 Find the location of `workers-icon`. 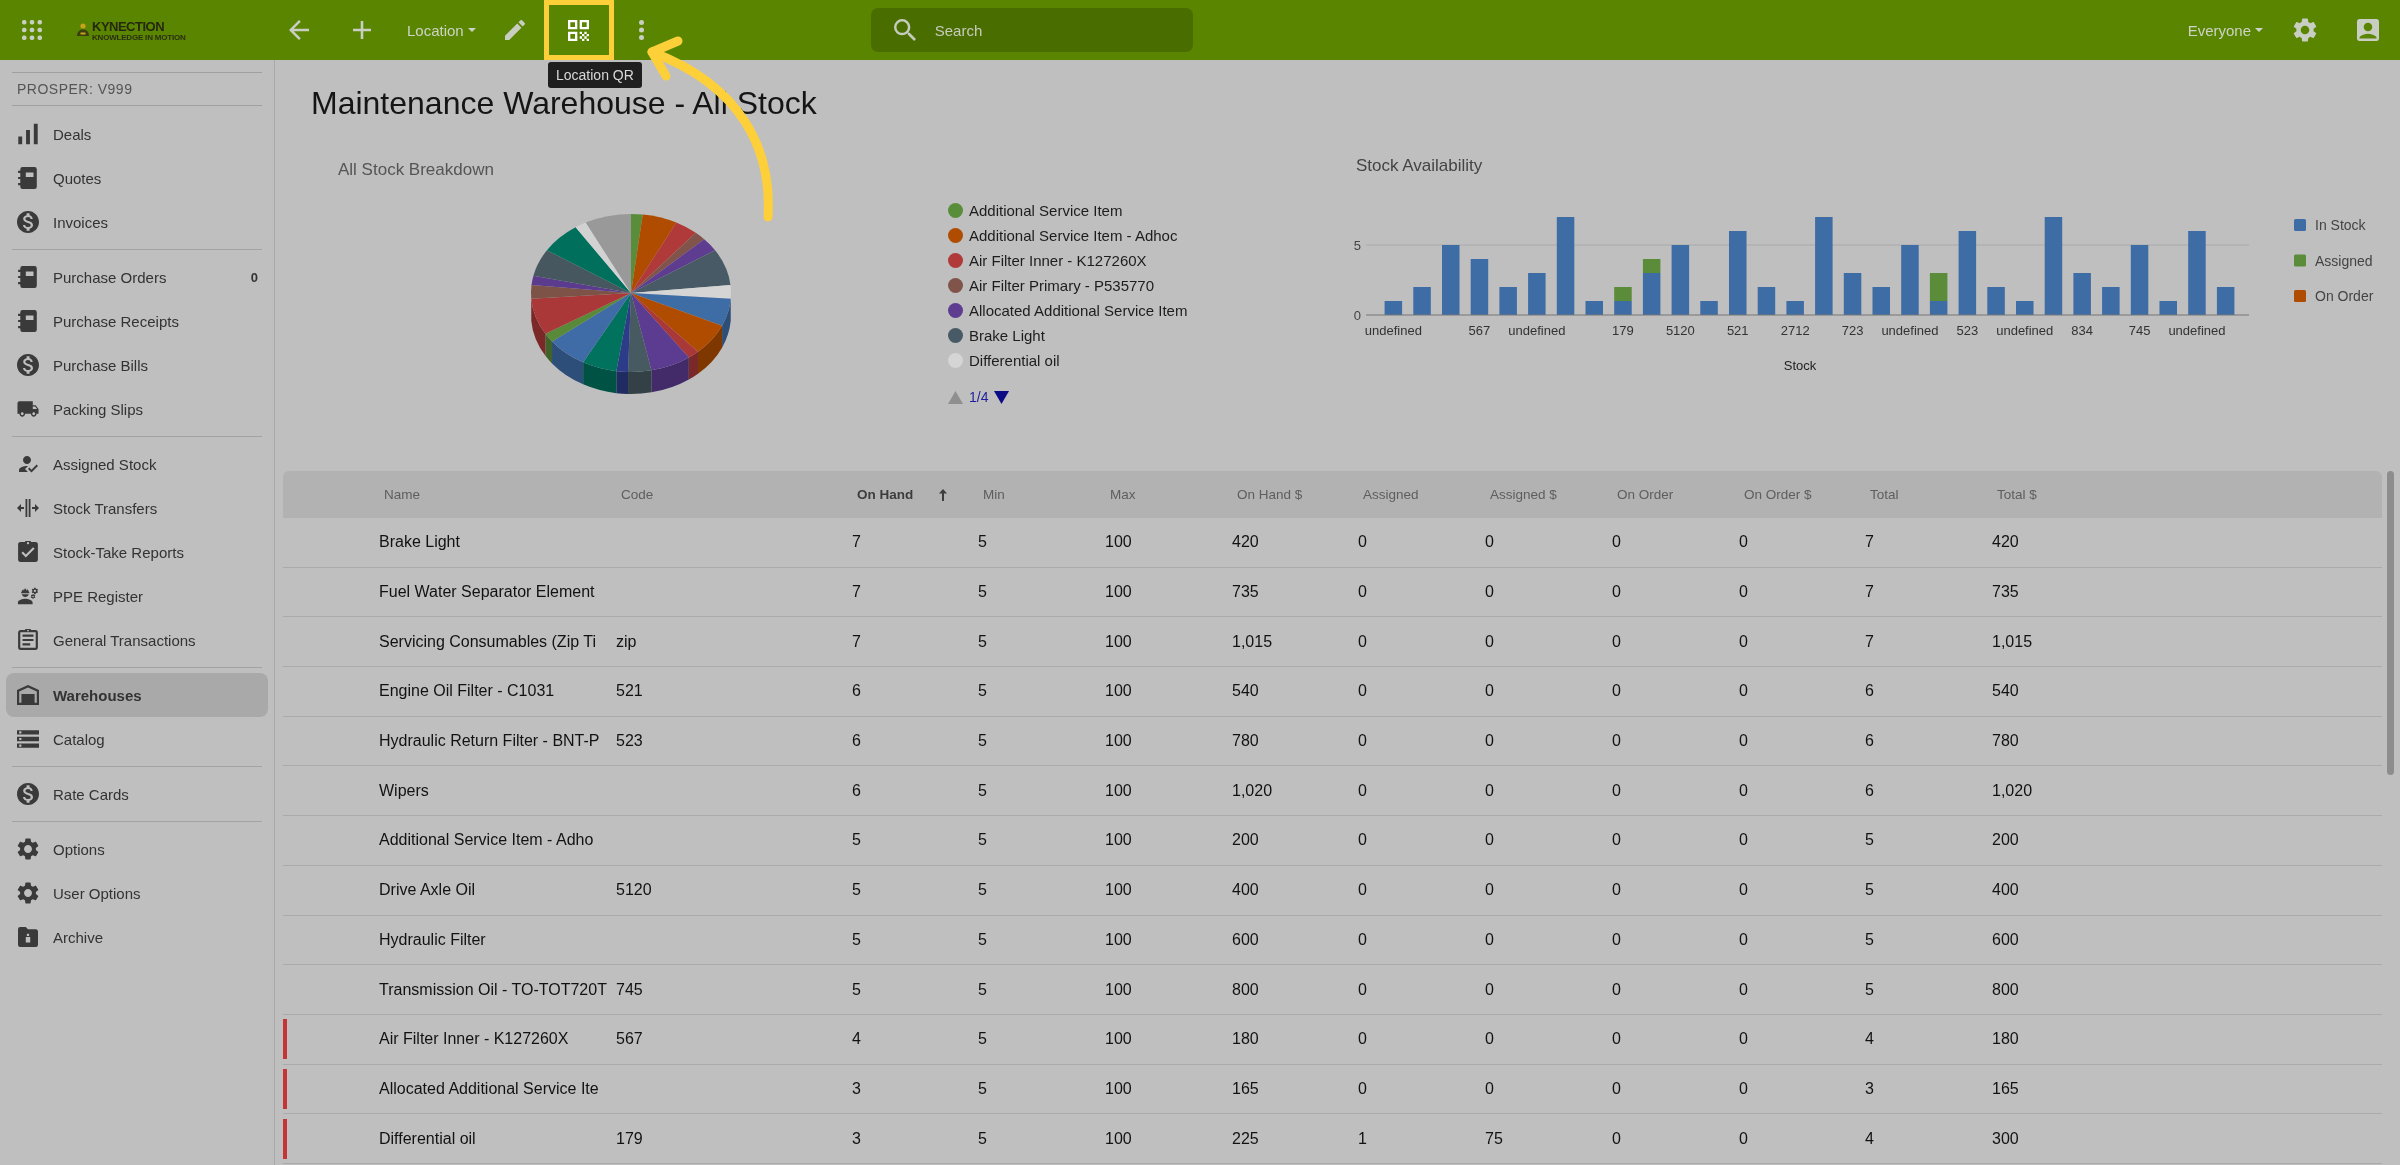

workers-icon is located at coordinates (28, 596).